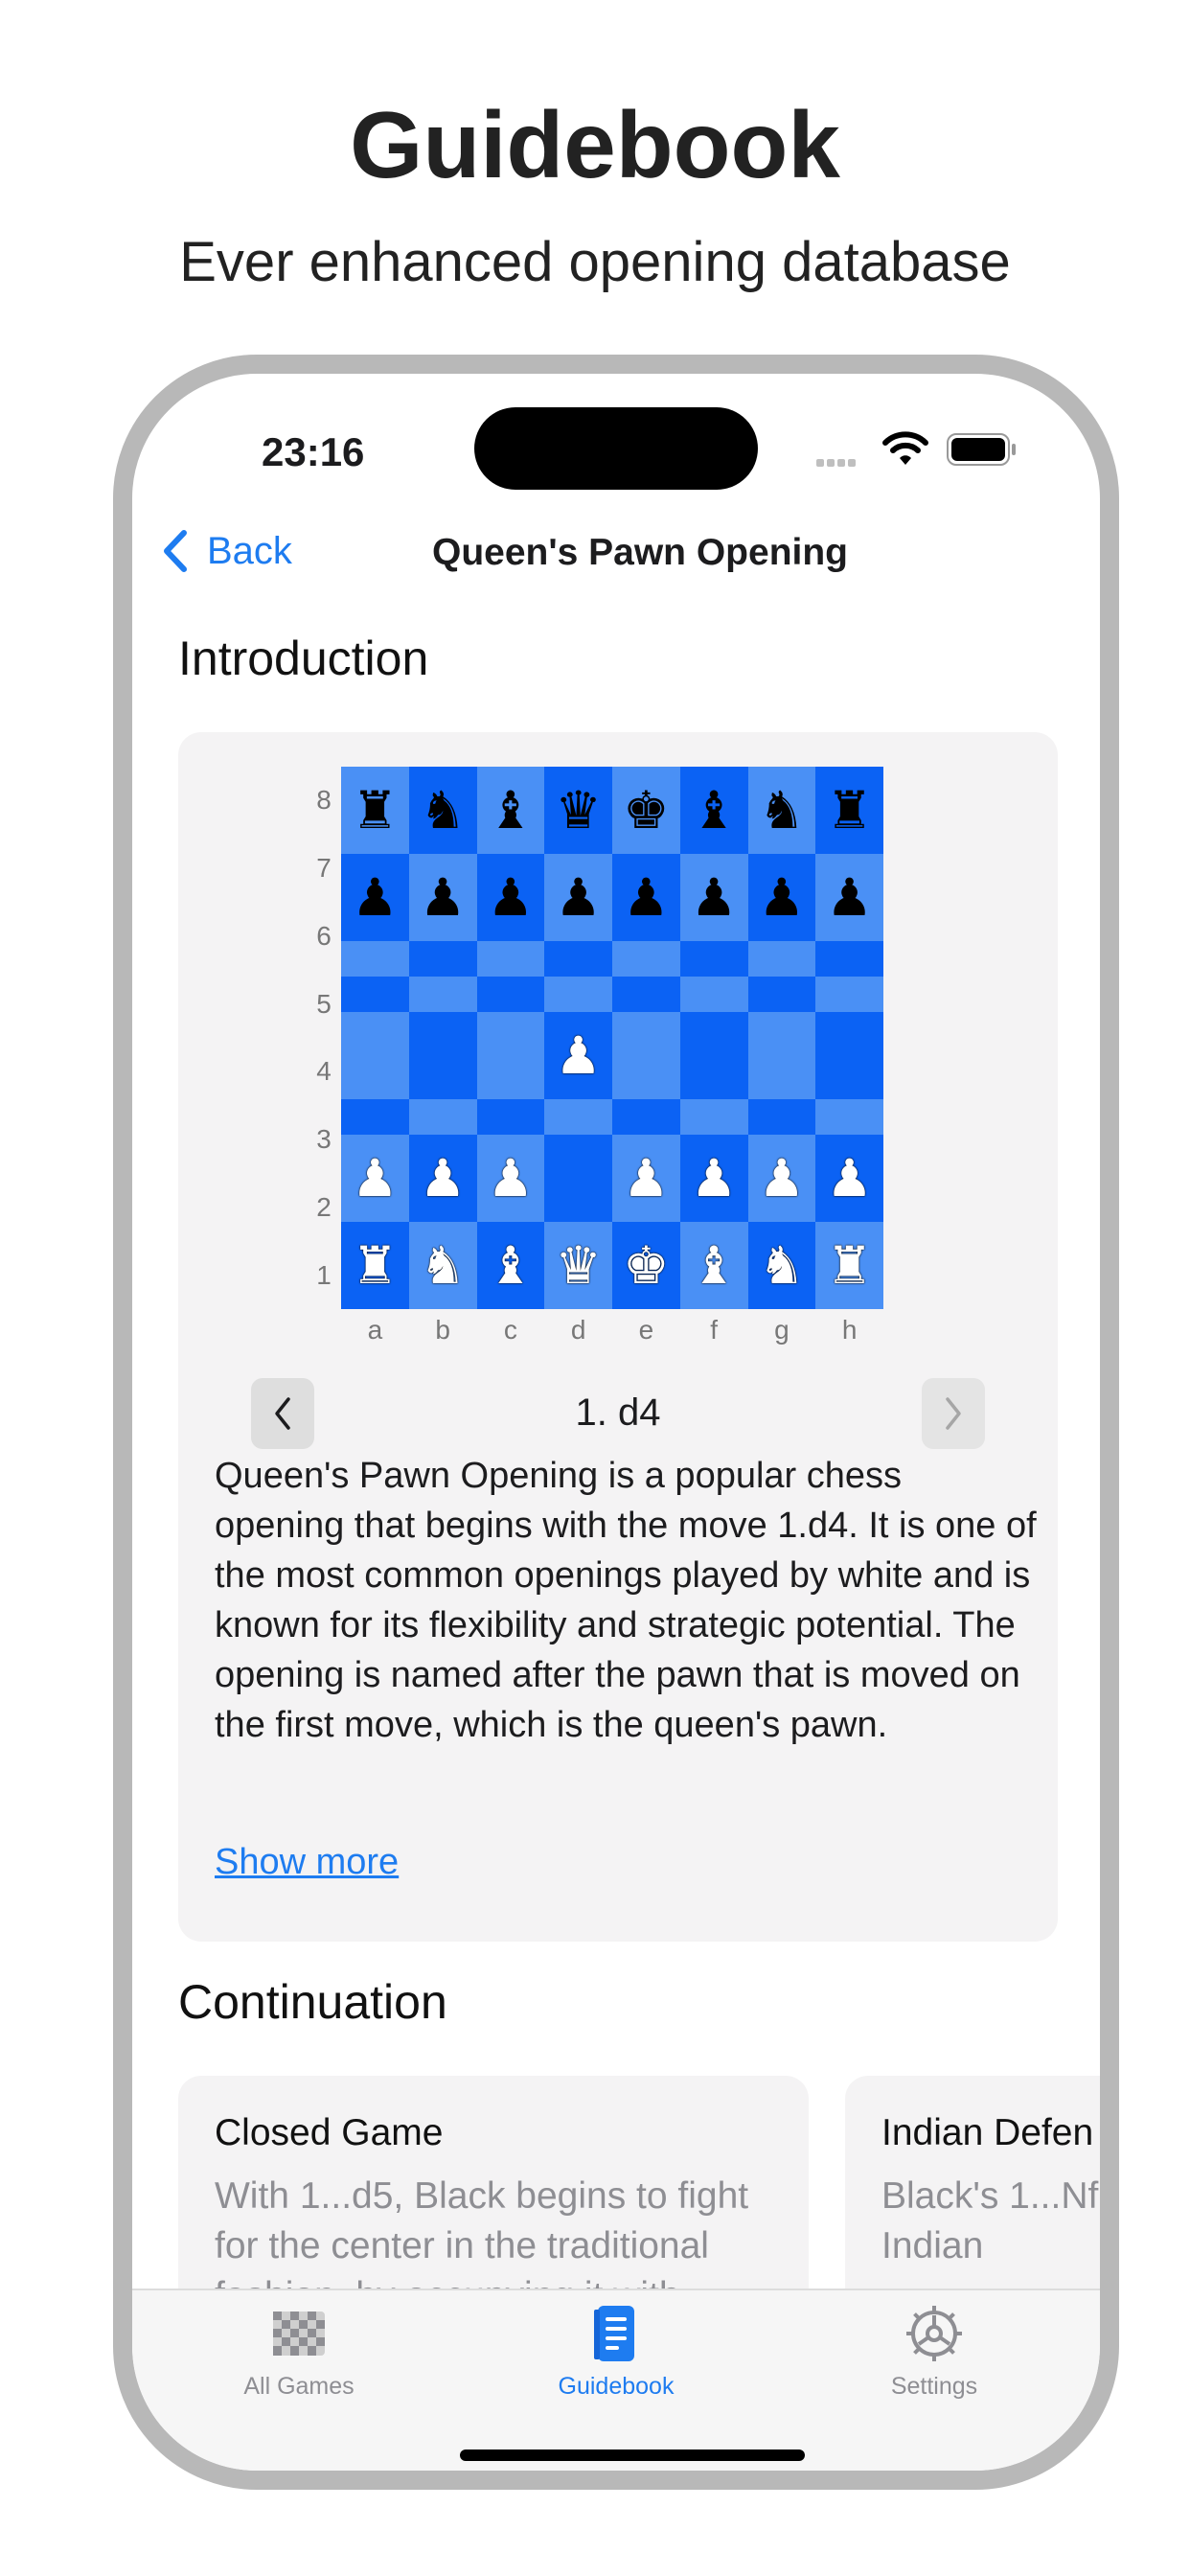 The image size is (1190, 2576). I want to click on board-square-h2: ♟, so click(849, 1178).